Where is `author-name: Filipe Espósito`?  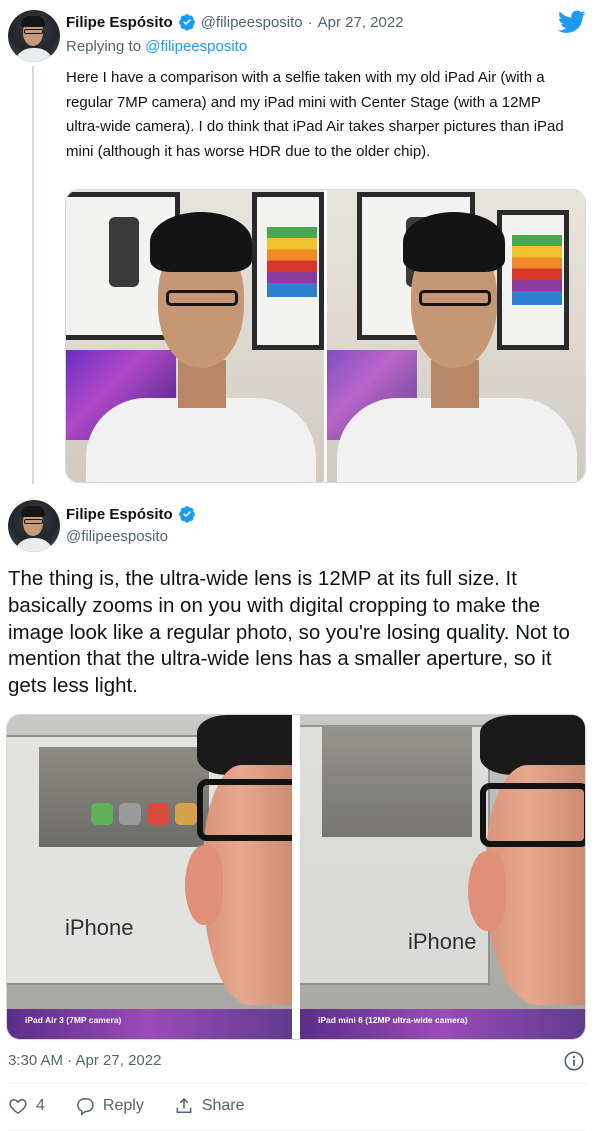
author-name: Filipe Espósito is located at coordinates (119, 22).